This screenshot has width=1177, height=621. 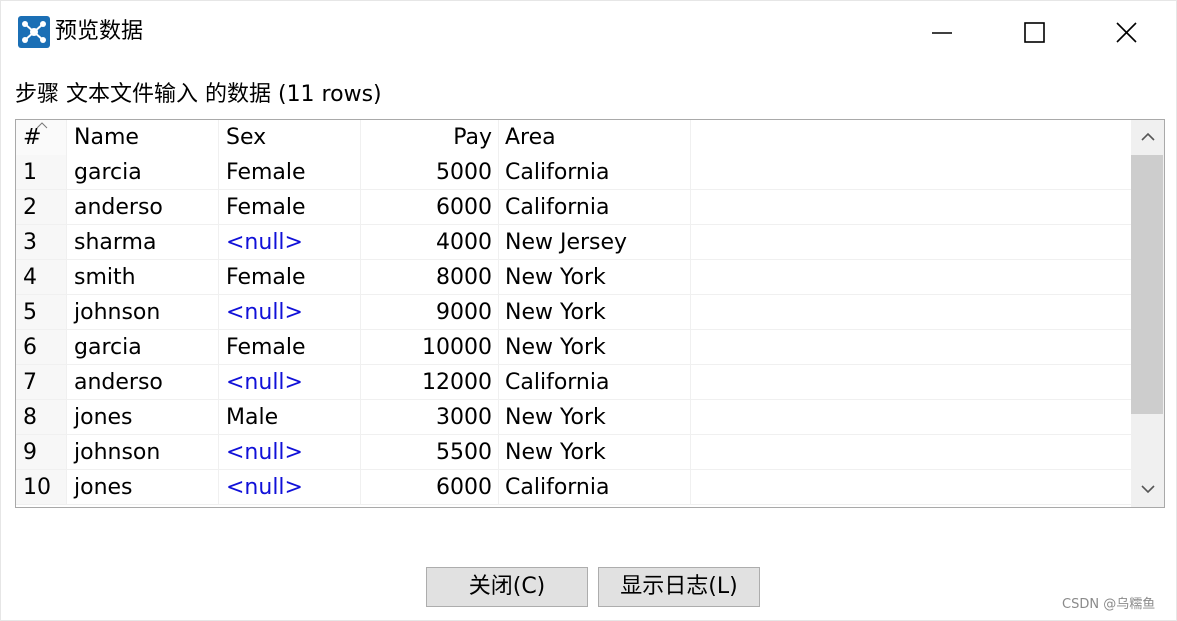 I want to click on window-title: 预览数据, so click(x=99, y=31).